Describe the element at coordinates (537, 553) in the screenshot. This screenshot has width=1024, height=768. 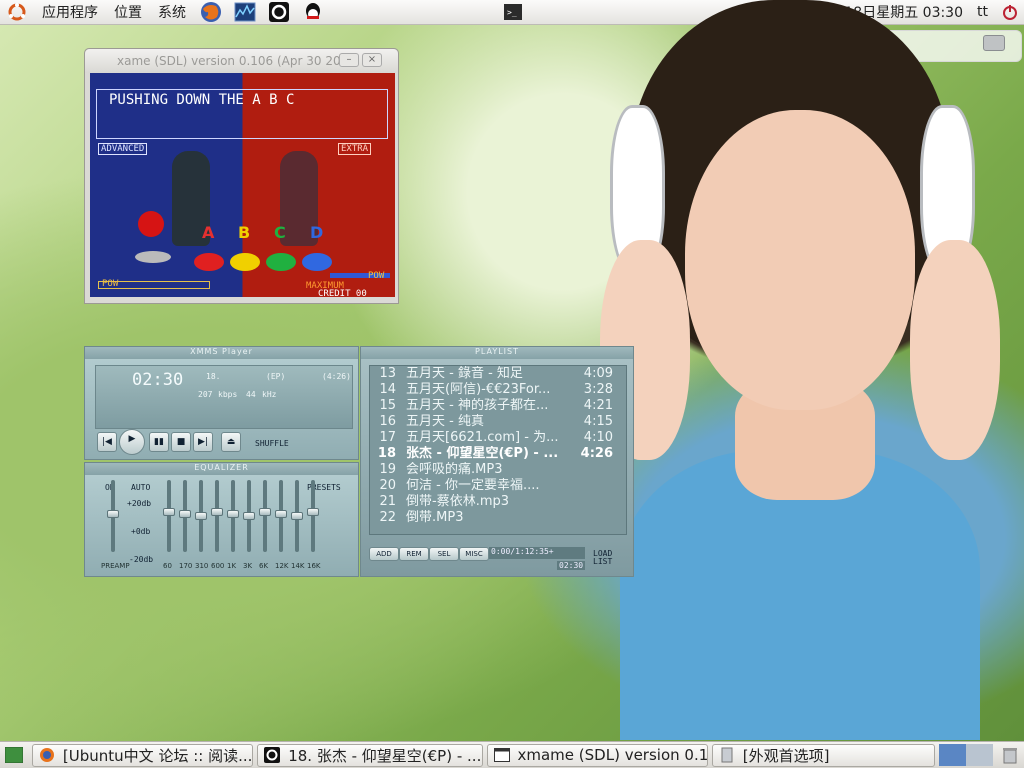
I see `pl-info: 0:00/1:12:35+` at that location.